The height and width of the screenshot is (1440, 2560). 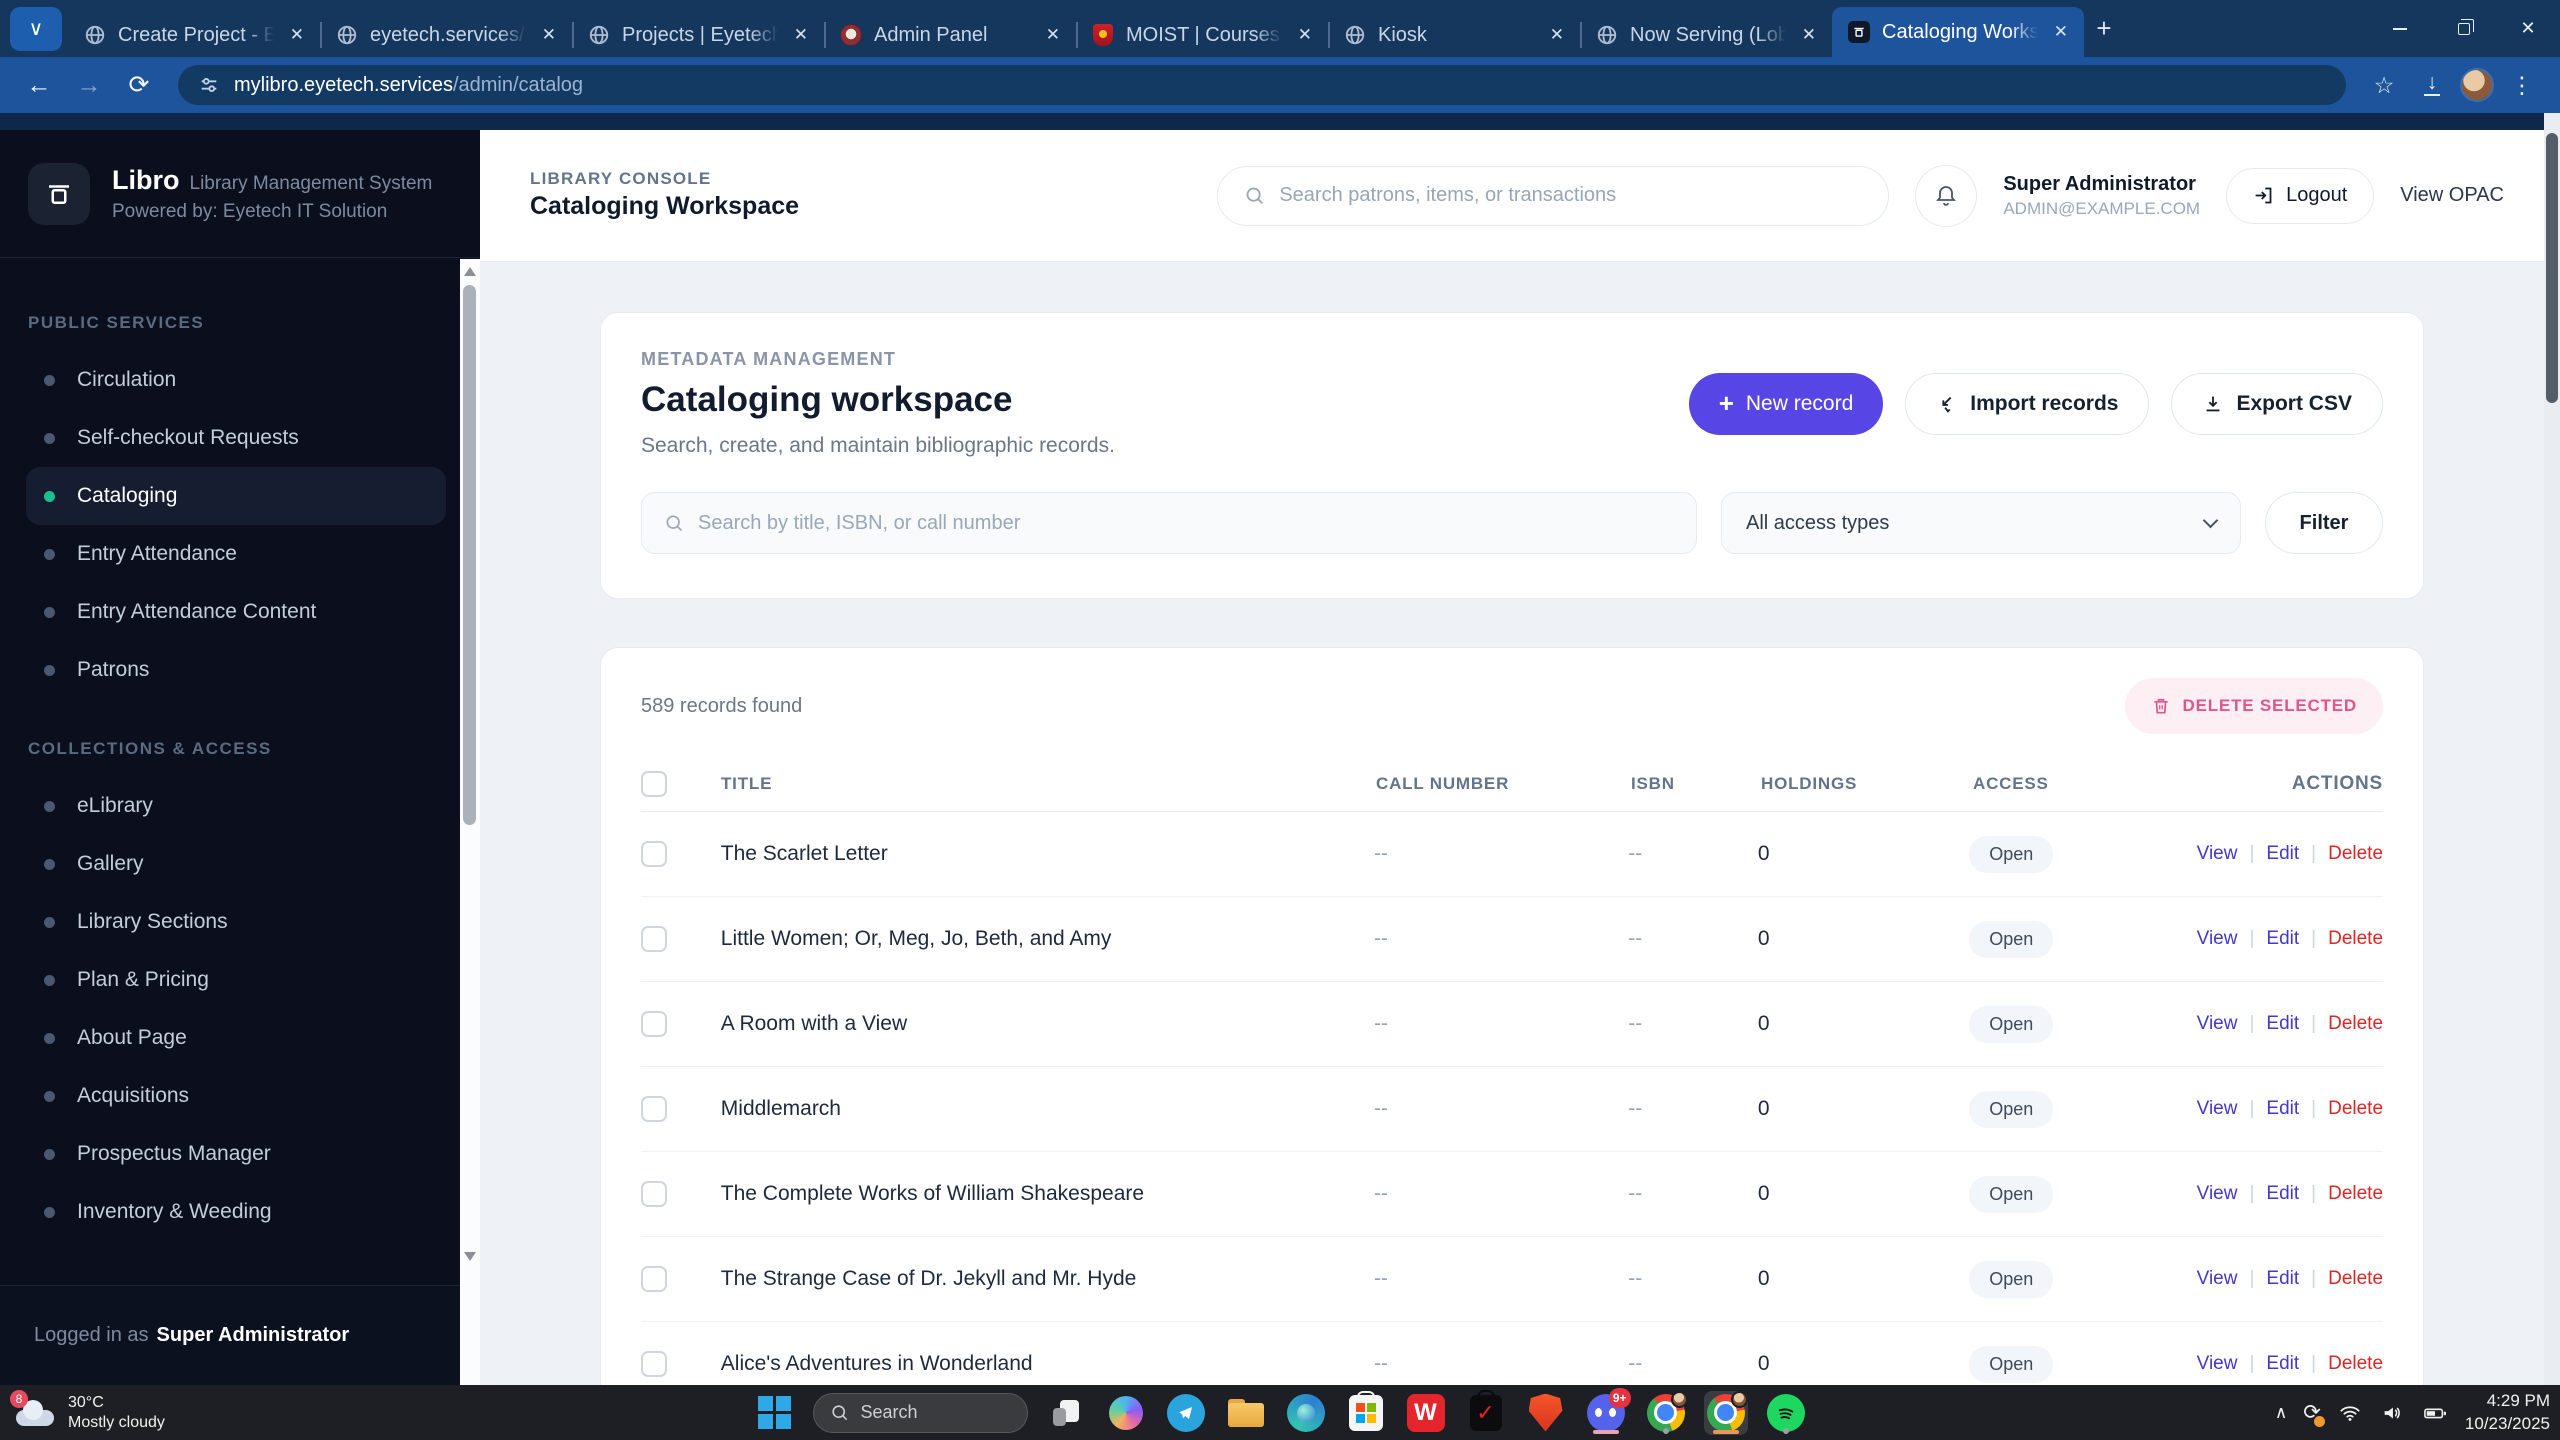 I want to click on sidebar-scrollbar, so click(x=470, y=822).